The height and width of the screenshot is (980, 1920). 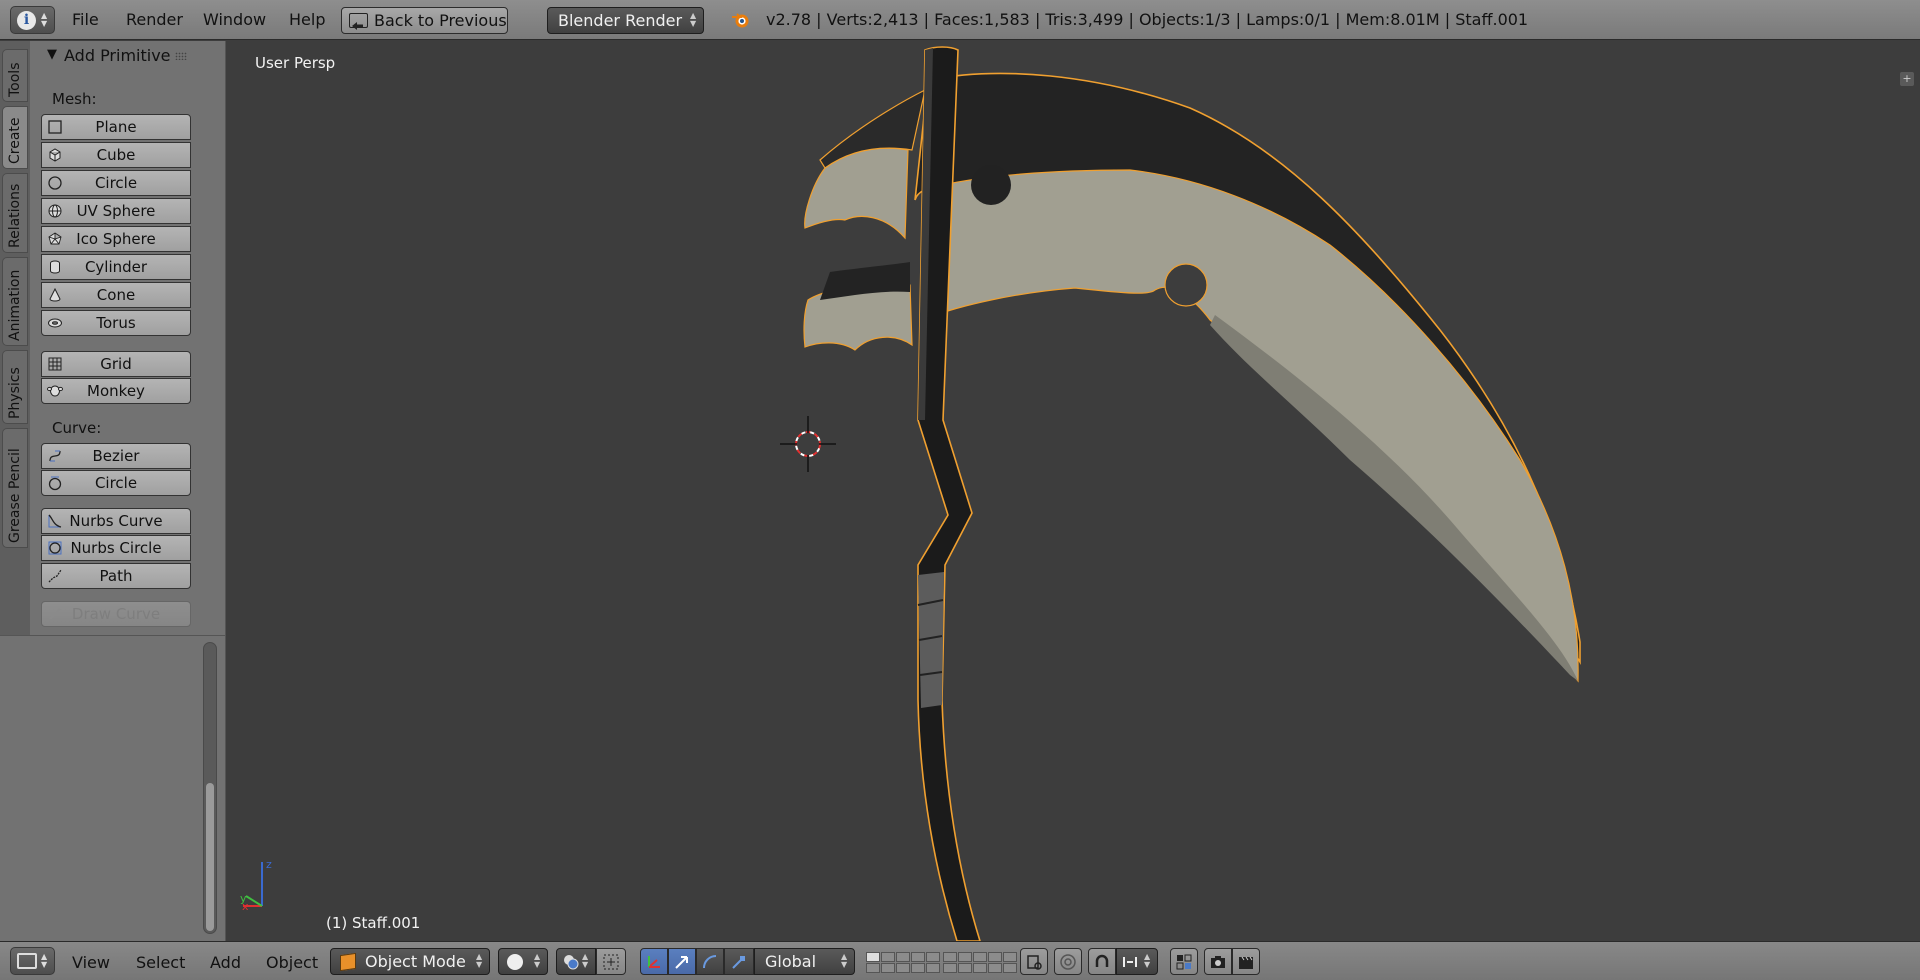 I want to click on menu-view: View, so click(x=91, y=962).